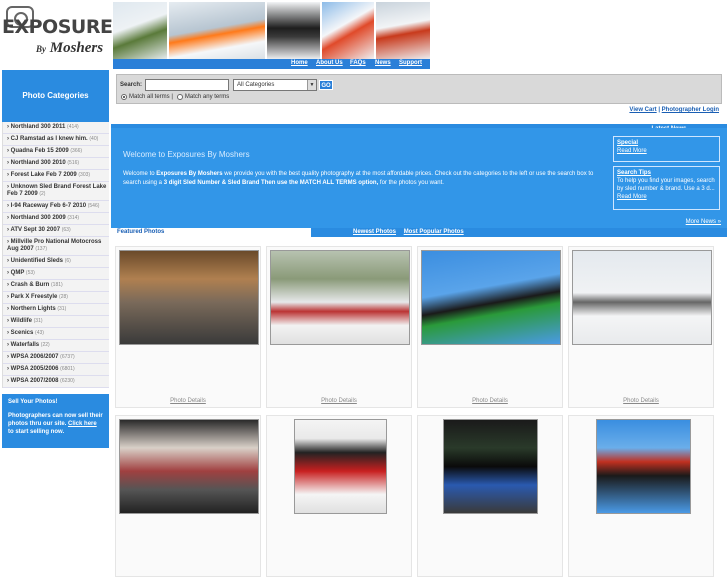 Image resolution: width=727 pixels, height=577 pixels. What do you see at coordinates (271, 64) in the screenshot?
I see `top-nav: Home About Us FAQs News Support` at bounding box center [271, 64].